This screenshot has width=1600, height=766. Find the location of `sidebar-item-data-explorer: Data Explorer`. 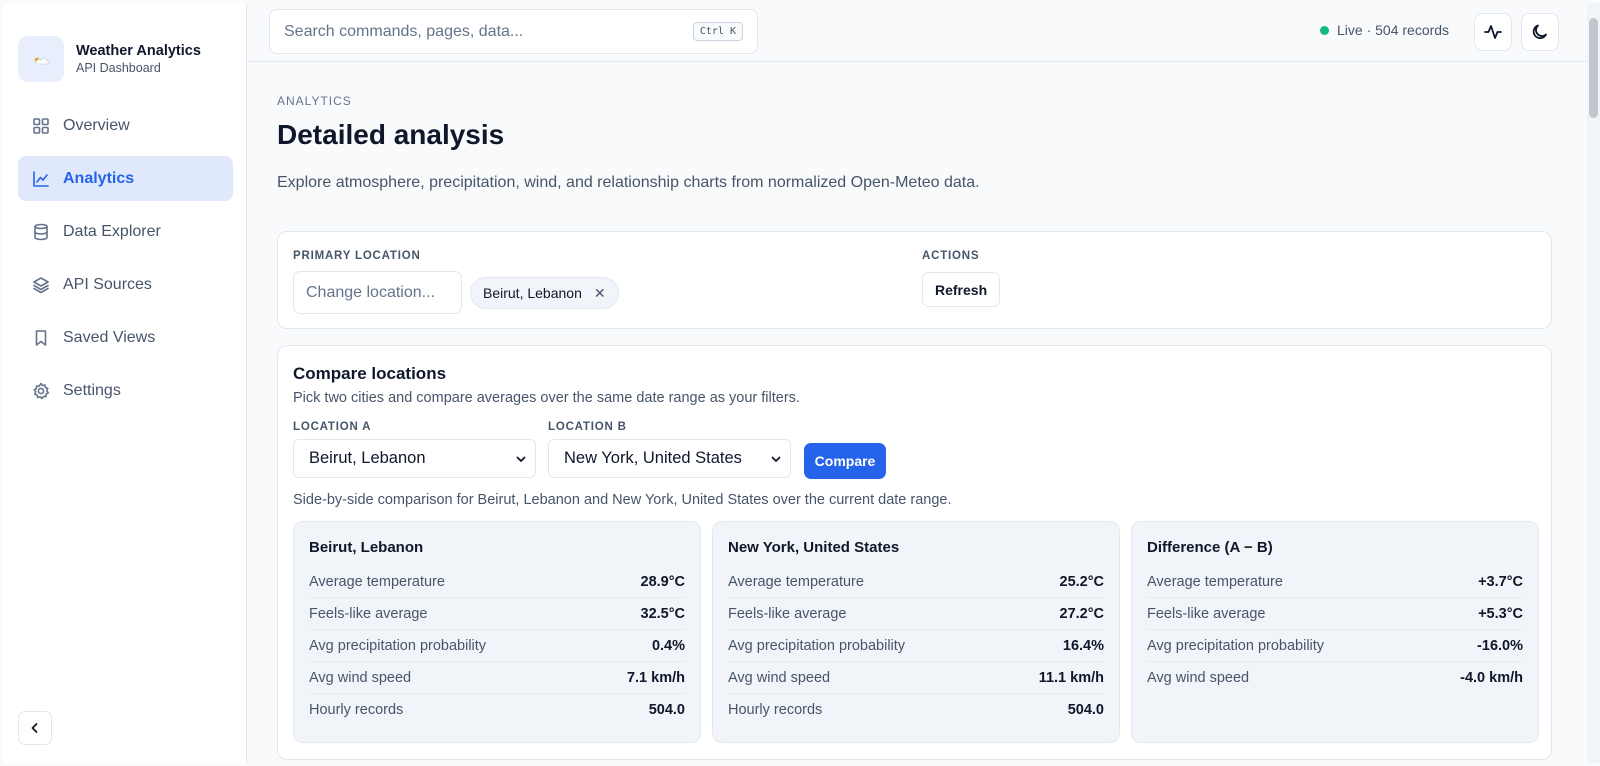

sidebar-item-data-explorer: Data Explorer is located at coordinates (125, 231).